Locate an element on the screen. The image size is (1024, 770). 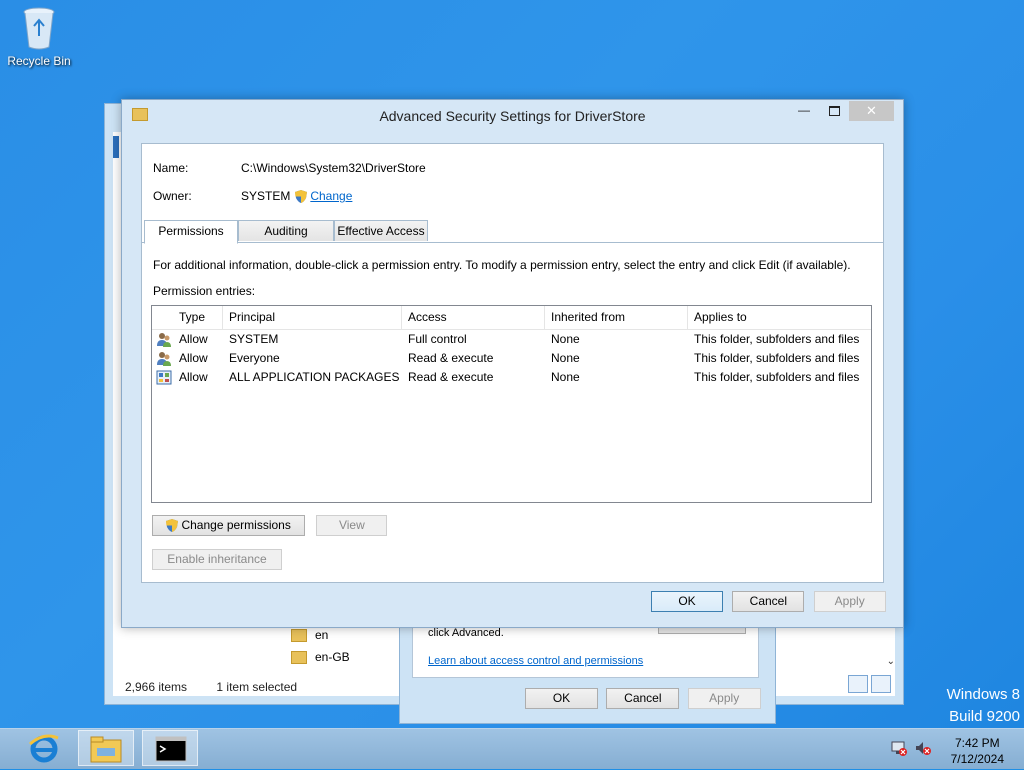
os-build-watermark: Windows 8 Build 9200 is located at coordinates (983, 706).